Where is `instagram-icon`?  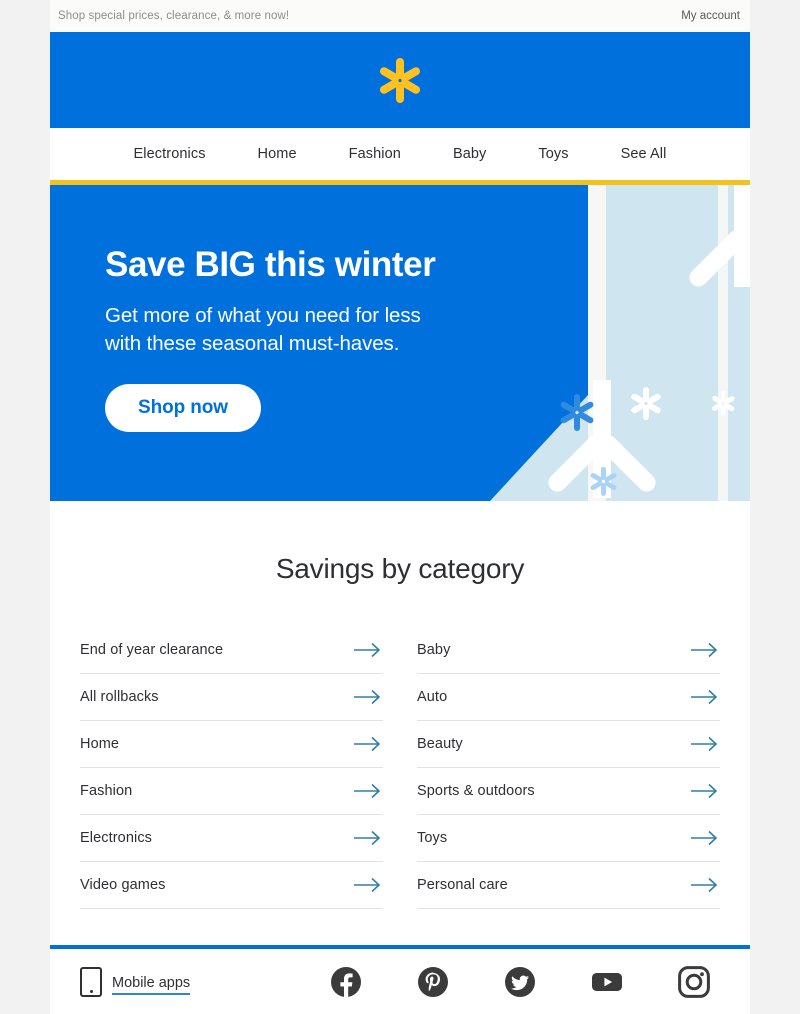
instagram-icon is located at coordinates (694, 981).